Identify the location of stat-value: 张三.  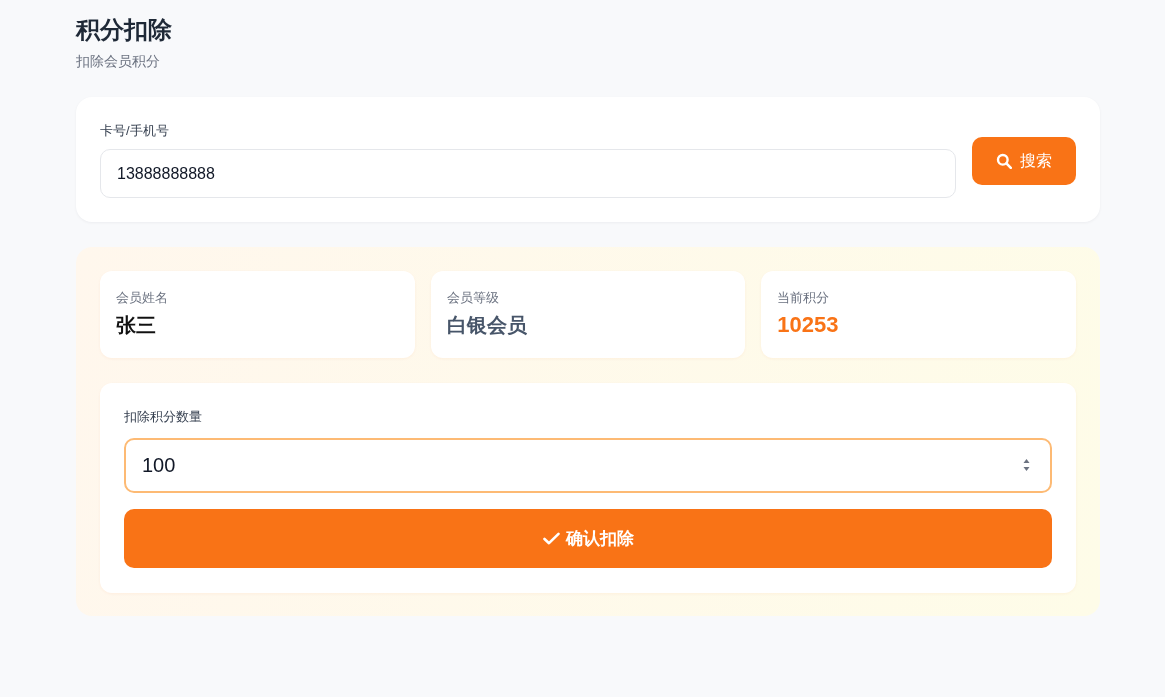
(136, 325).